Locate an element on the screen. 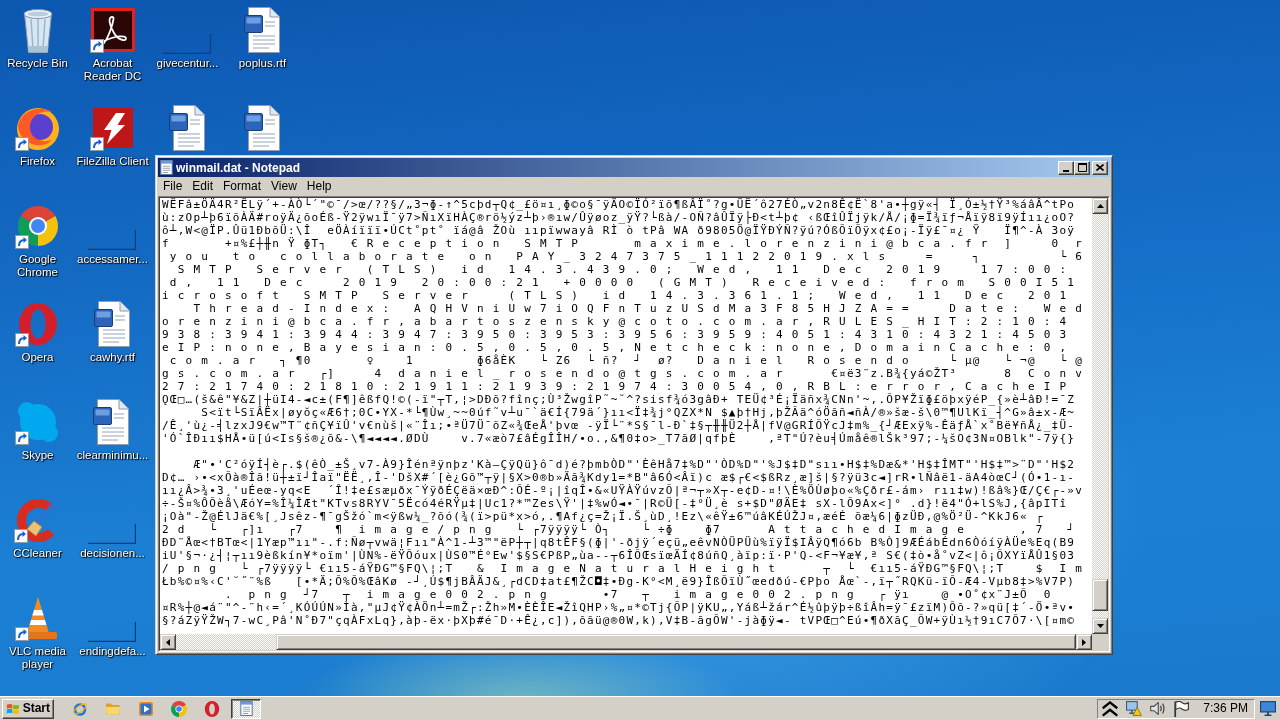 The image size is (1280, 720). text-line: iU'§¬·¿┤¦┬ıı9èßkín¥*oïm'|ÙN%-ëŸÕóux|ÙS0™É°Ew'$§S€PßP„ùa--┬6ÎÕŒsïœÄÍ¢8úñQ¸àïp:ï·P'Q-<F¬¥æ¥,ª S€(‡ò•å˚vZ<|ô¡ÕXYïÅÛ1§03 is located at coordinates (619, 555).